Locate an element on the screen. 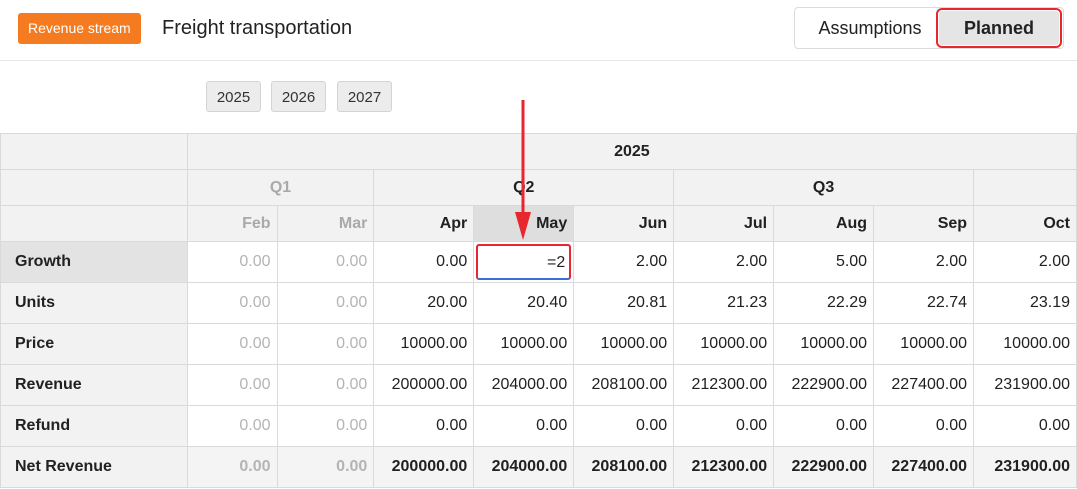 The height and width of the screenshot is (489, 1077). growth-cell-apr: 0.00 is located at coordinates (424, 262).